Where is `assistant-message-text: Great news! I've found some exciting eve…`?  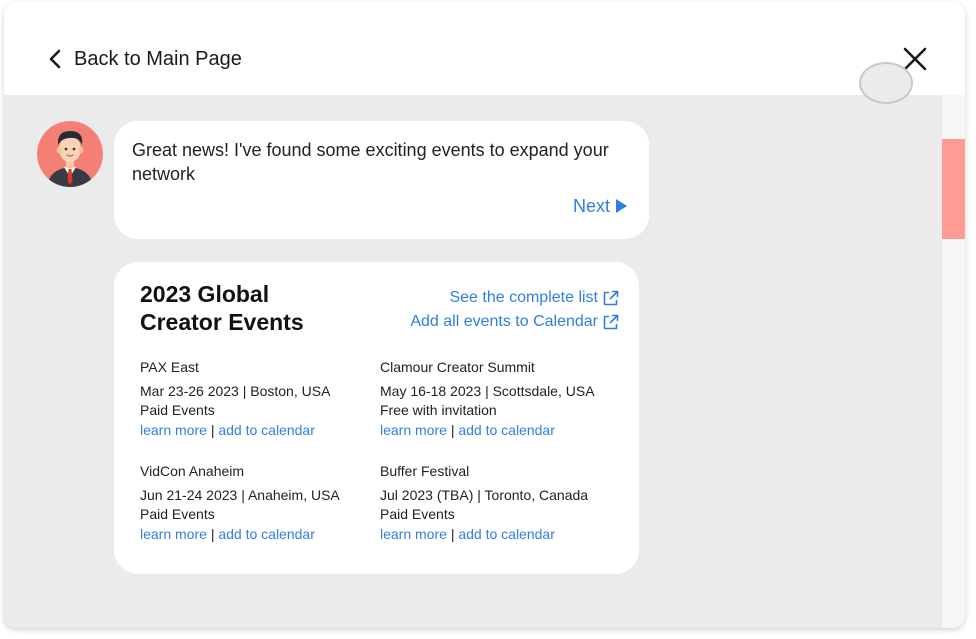
assistant-message-text: Great news! I've found some exciting eve… is located at coordinates (370, 162).